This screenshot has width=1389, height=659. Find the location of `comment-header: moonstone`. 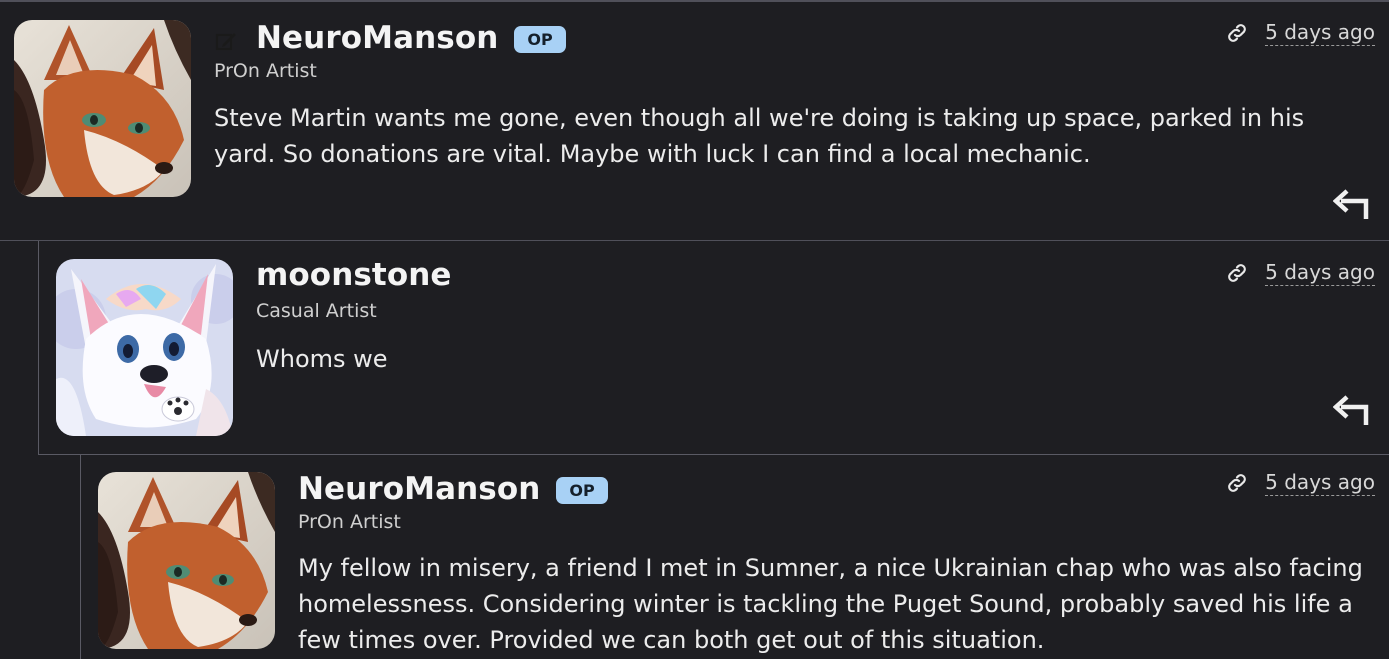

comment-header: moonstone is located at coordinates (354, 275).